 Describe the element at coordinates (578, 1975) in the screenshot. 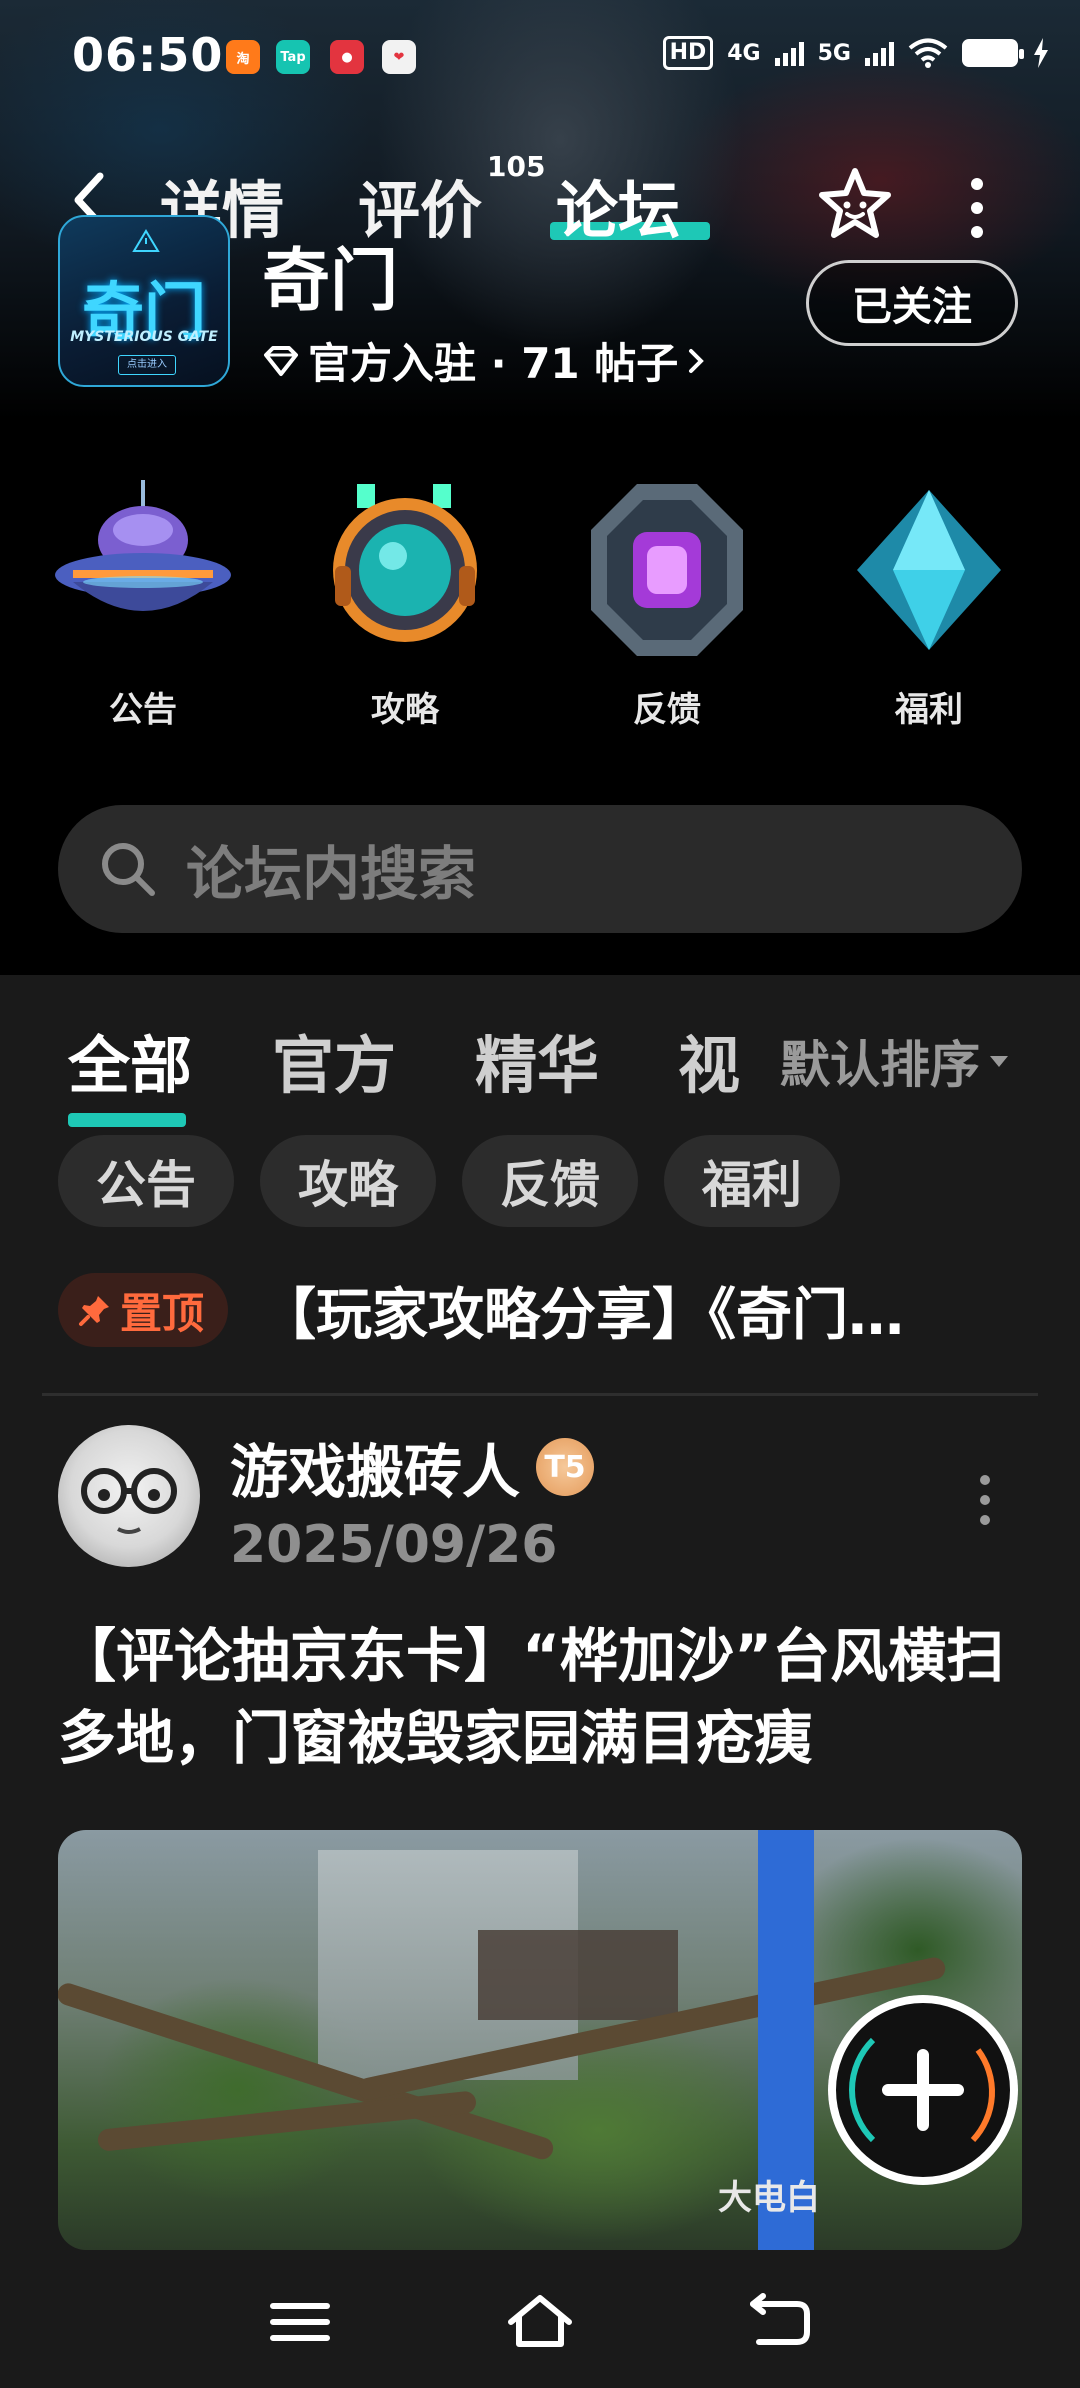

I see `image-sign` at that location.